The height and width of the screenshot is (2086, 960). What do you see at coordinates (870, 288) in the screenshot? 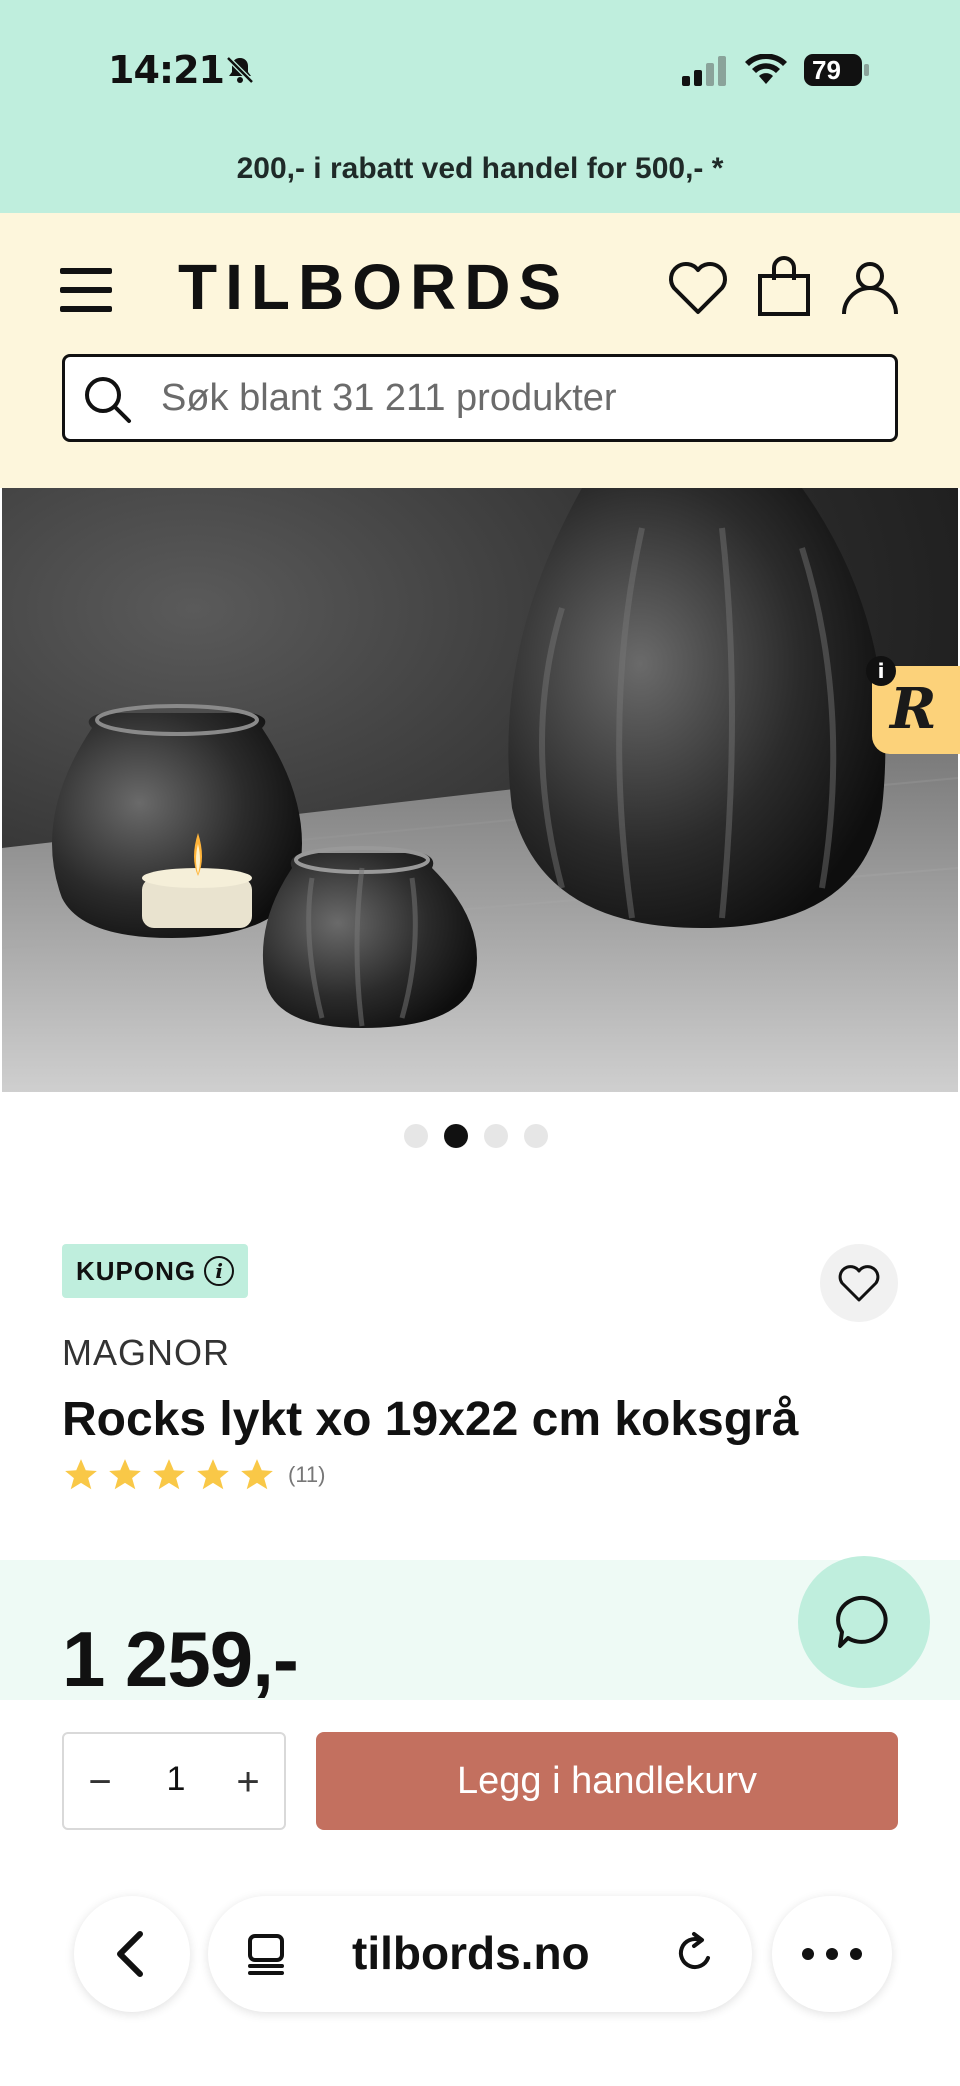
I see `user-icon` at bounding box center [870, 288].